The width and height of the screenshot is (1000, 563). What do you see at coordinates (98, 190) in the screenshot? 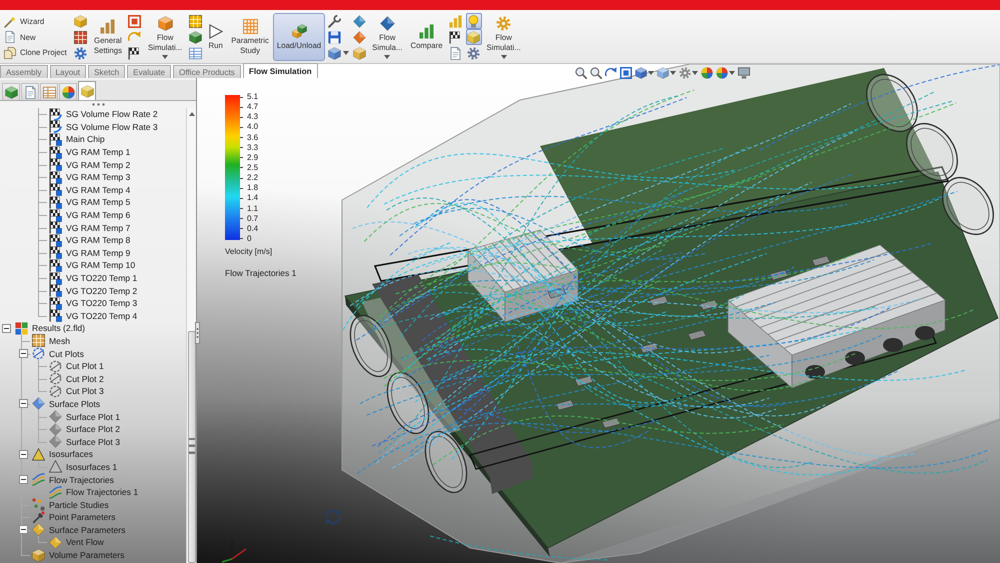
I see `tree-item: VG RAM Temp 4` at bounding box center [98, 190].